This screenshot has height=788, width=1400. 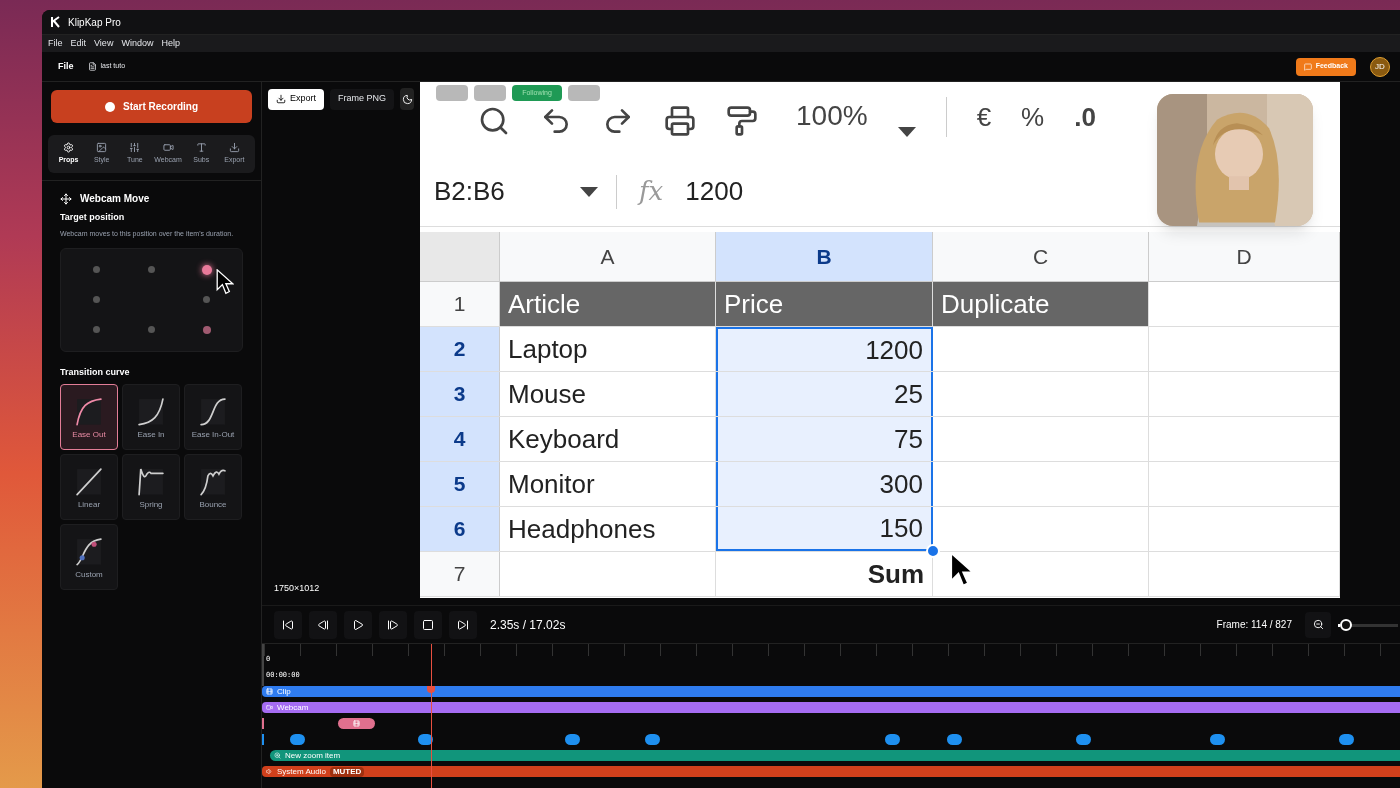 I want to click on cell-reference: B2:B6, so click(x=500, y=191).